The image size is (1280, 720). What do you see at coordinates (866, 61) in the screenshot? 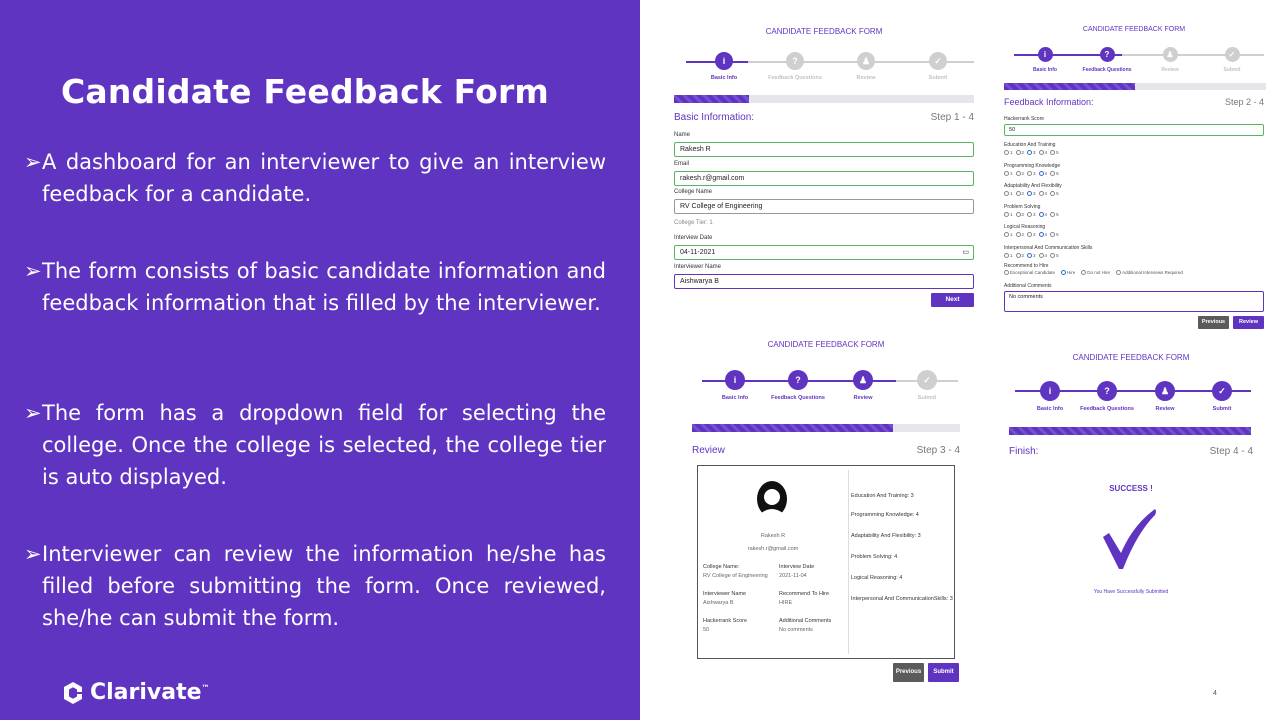
I see `person-icon: ♟` at bounding box center [866, 61].